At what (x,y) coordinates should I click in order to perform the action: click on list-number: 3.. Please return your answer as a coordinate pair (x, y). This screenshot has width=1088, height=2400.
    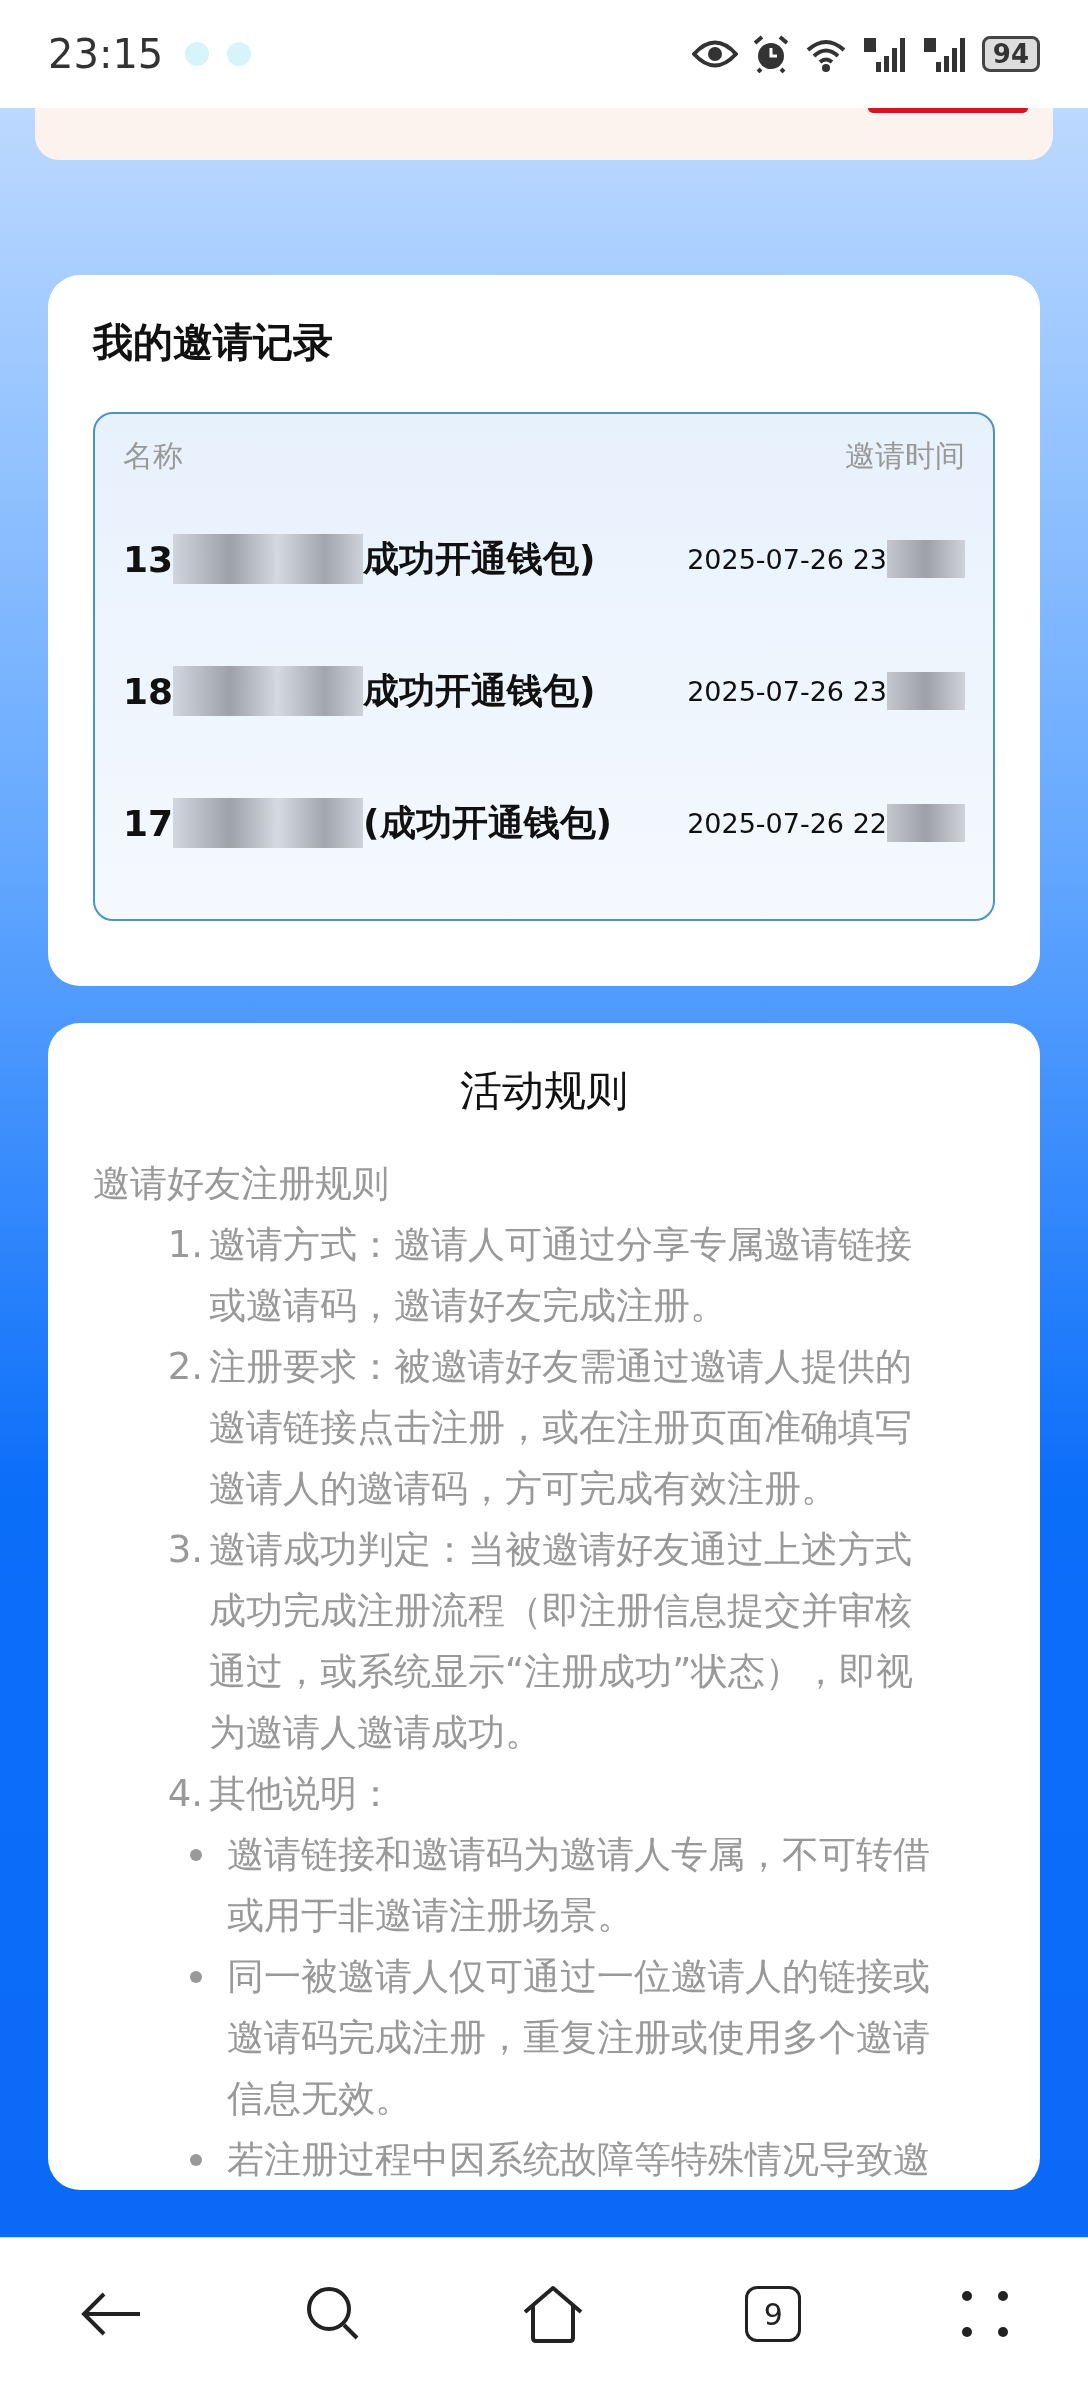
    Looking at the image, I should click on (184, 1550).